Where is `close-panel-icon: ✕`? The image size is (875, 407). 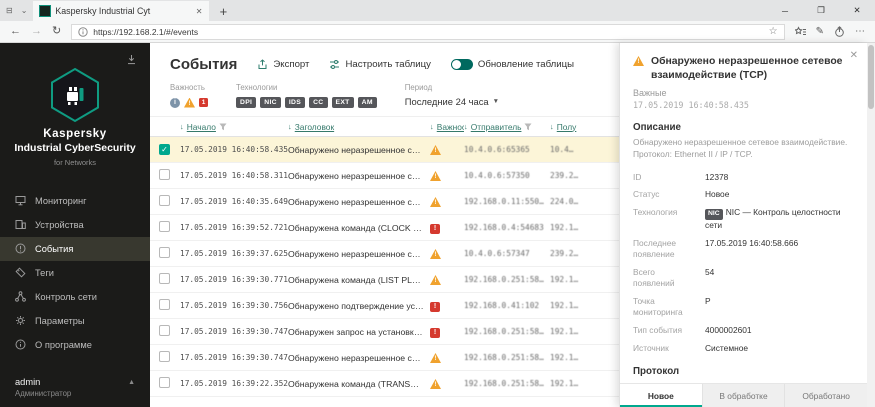
close-panel-icon: ✕ is located at coordinates (854, 55).